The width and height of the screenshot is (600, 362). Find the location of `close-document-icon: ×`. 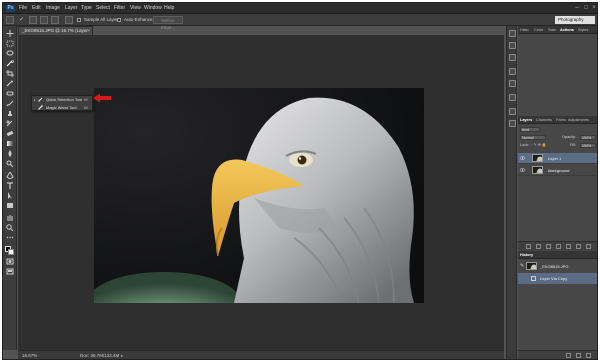

close-document-icon: × is located at coordinates (88, 31).